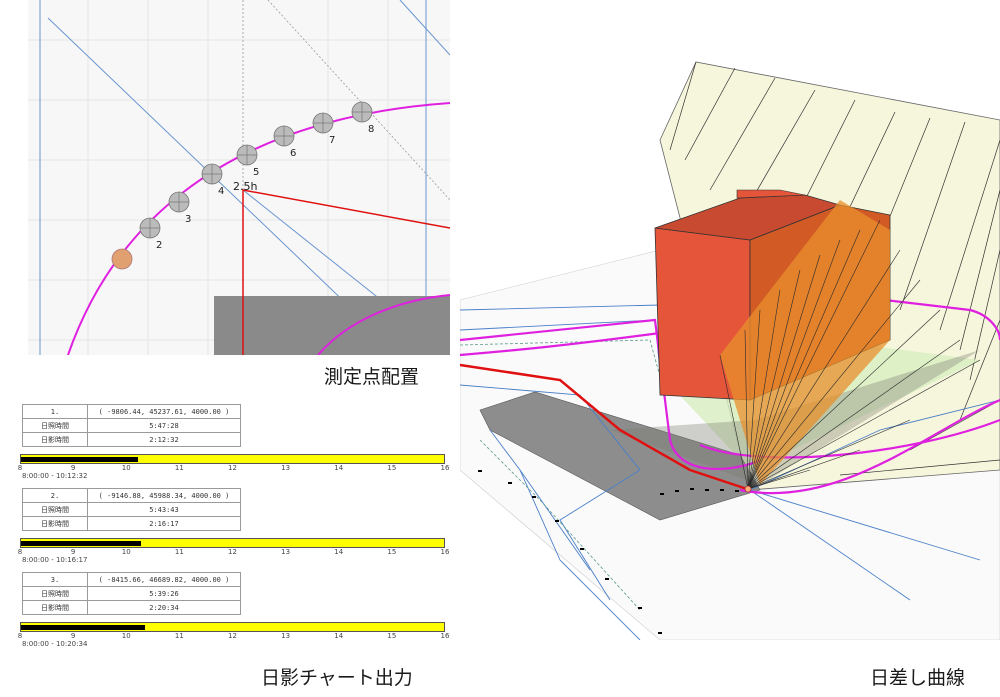  What do you see at coordinates (164, 495) in the screenshot?
I see `record-coord: ( -9146.88, 45988.34, 4000.00 )` at bounding box center [164, 495].